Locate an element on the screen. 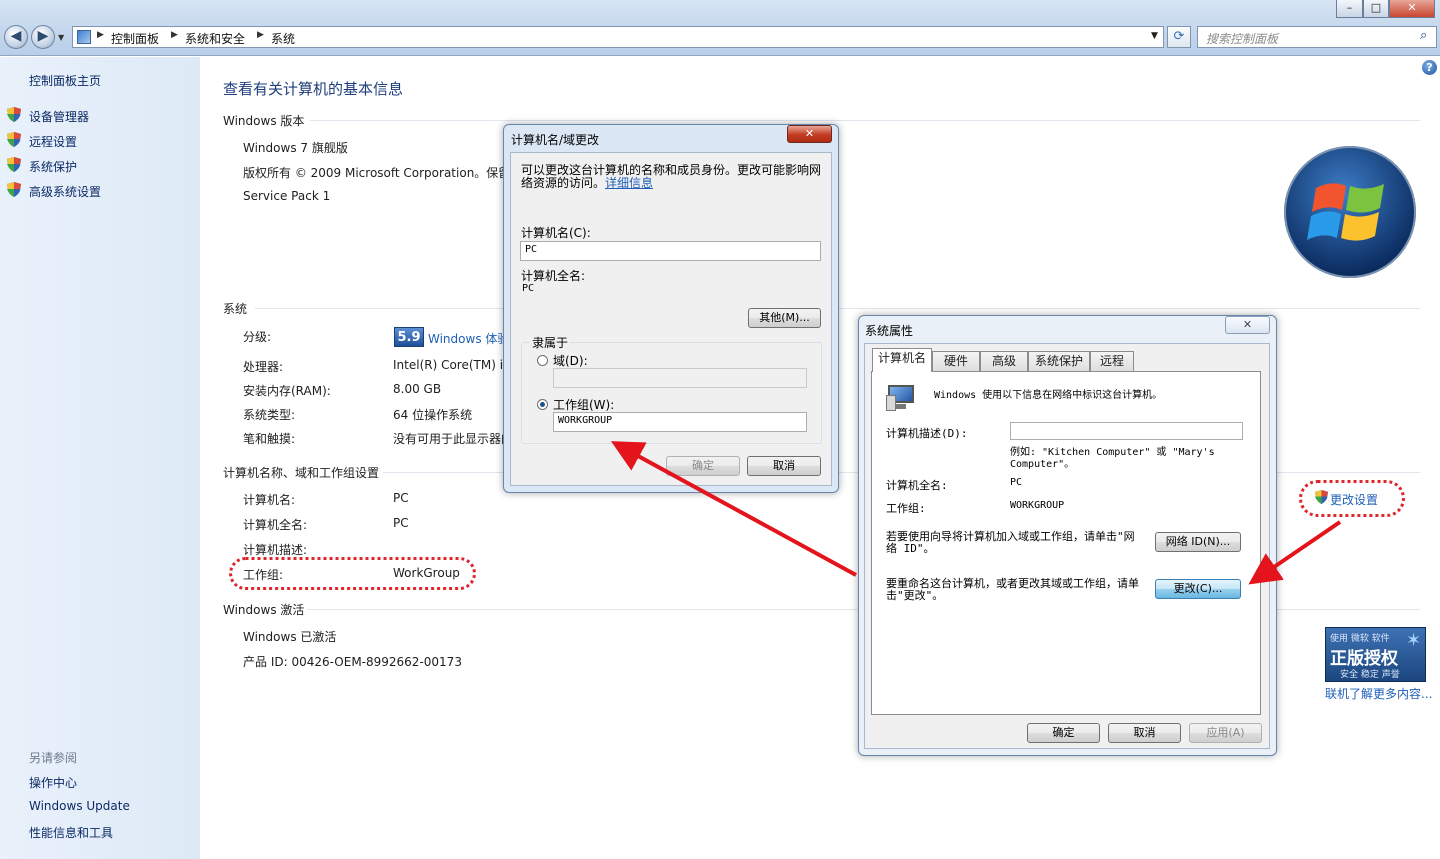  computer-description-label: 计算机描述(D): is located at coordinates (927, 433).